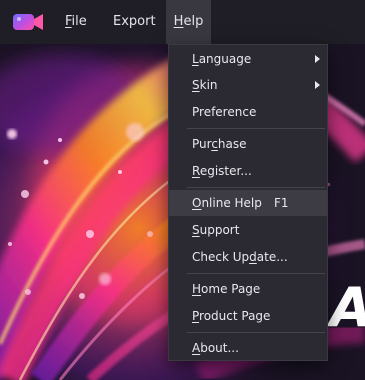  I want to click on menu-item-purchase: Purchase, so click(248, 144).